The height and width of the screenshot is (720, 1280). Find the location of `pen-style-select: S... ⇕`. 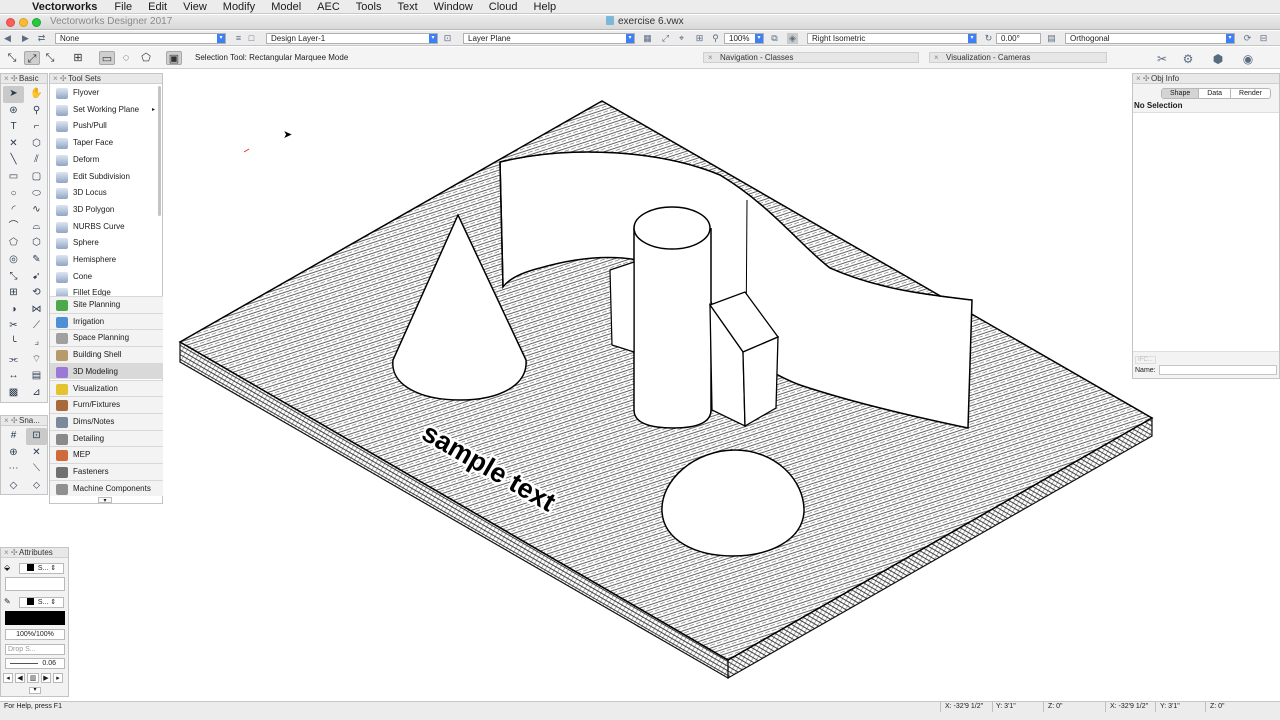

pen-style-select: S... ⇕ is located at coordinates (41, 602).